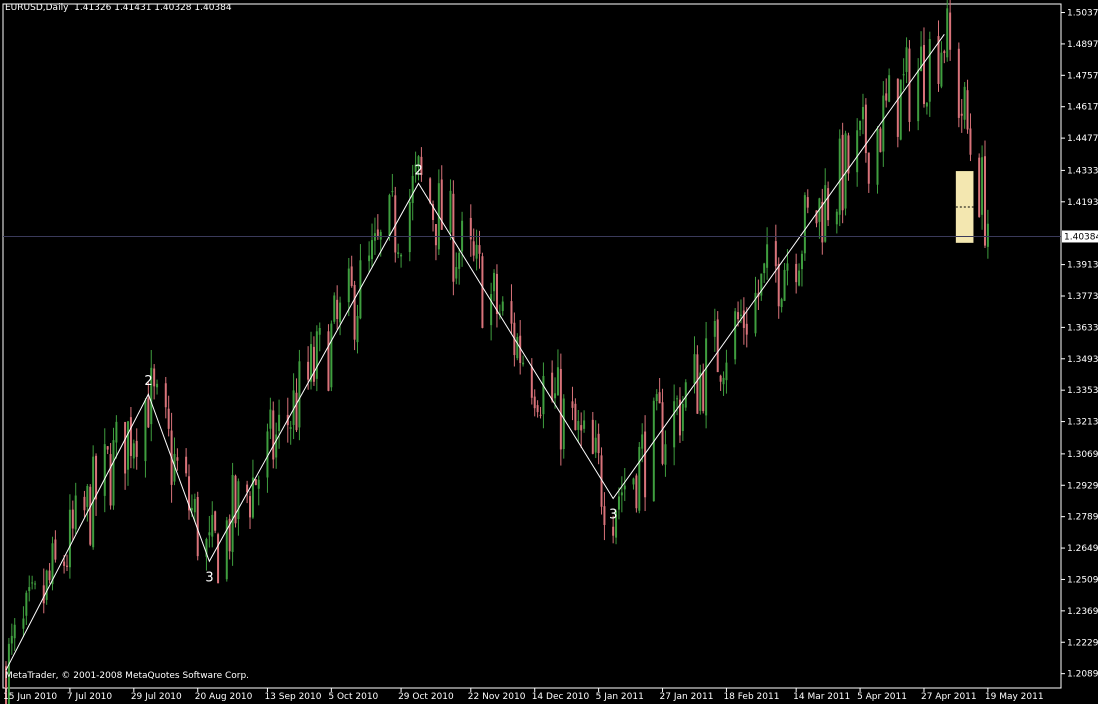  Describe the element at coordinates (209, 577) in the screenshot. I see `zigzag-label: 3` at that location.